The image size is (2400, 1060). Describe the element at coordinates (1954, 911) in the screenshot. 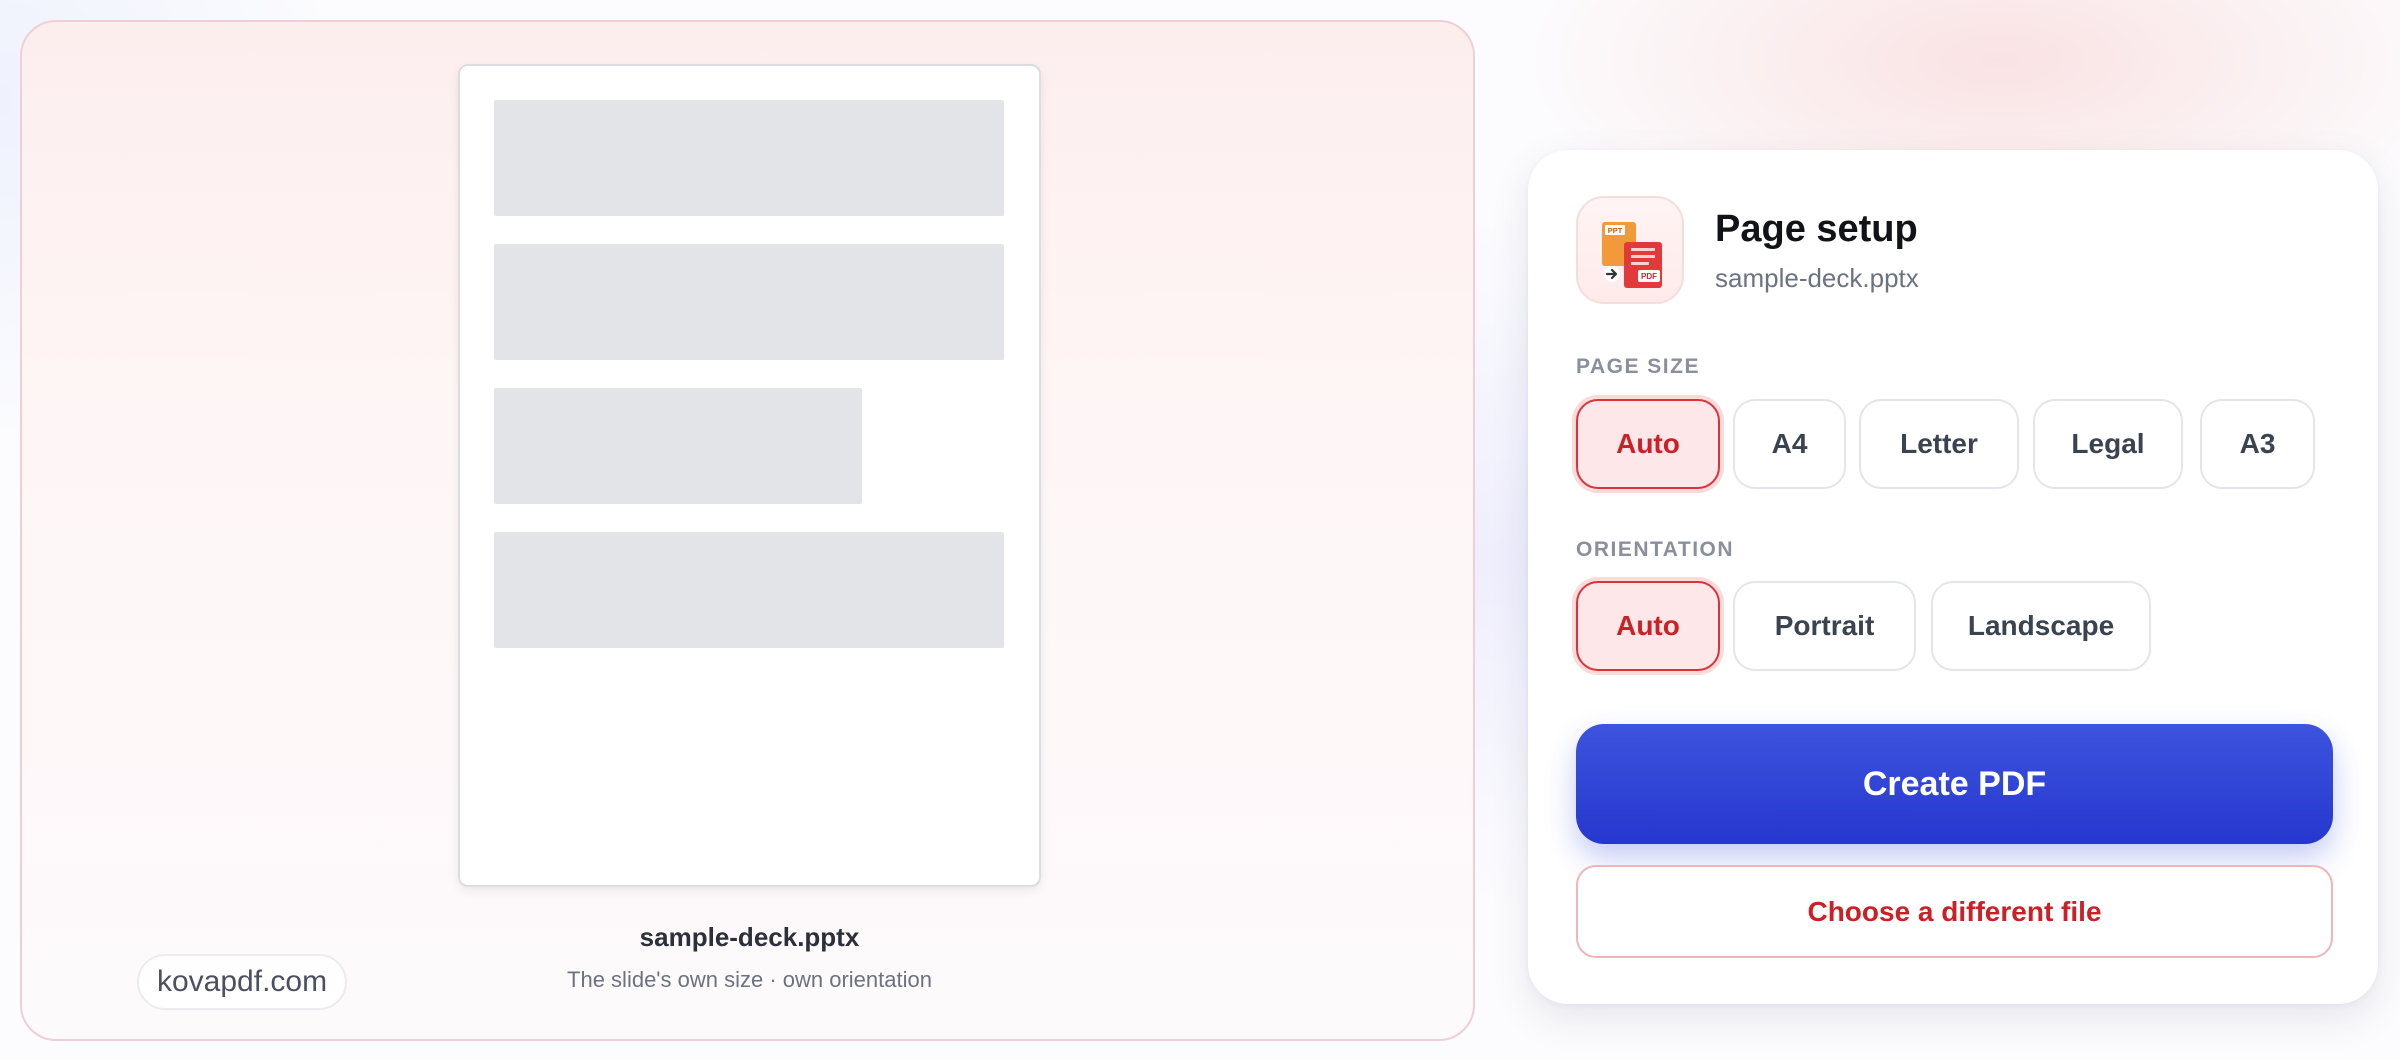

I see `choose-different-file-button: Choose a different file` at that location.